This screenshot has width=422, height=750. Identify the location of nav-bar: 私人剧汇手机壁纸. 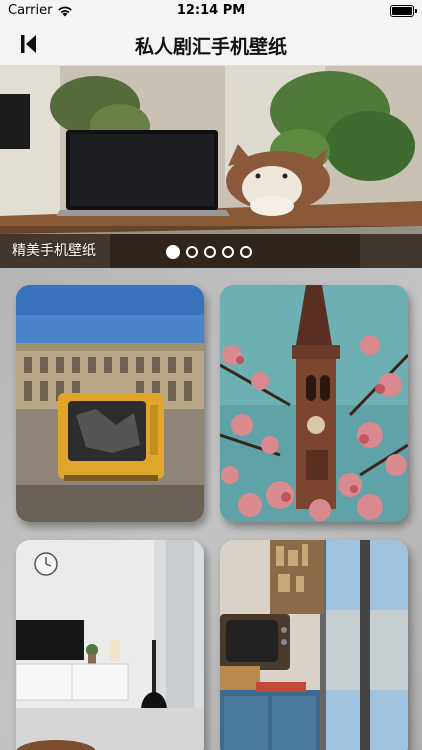
(211, 44).